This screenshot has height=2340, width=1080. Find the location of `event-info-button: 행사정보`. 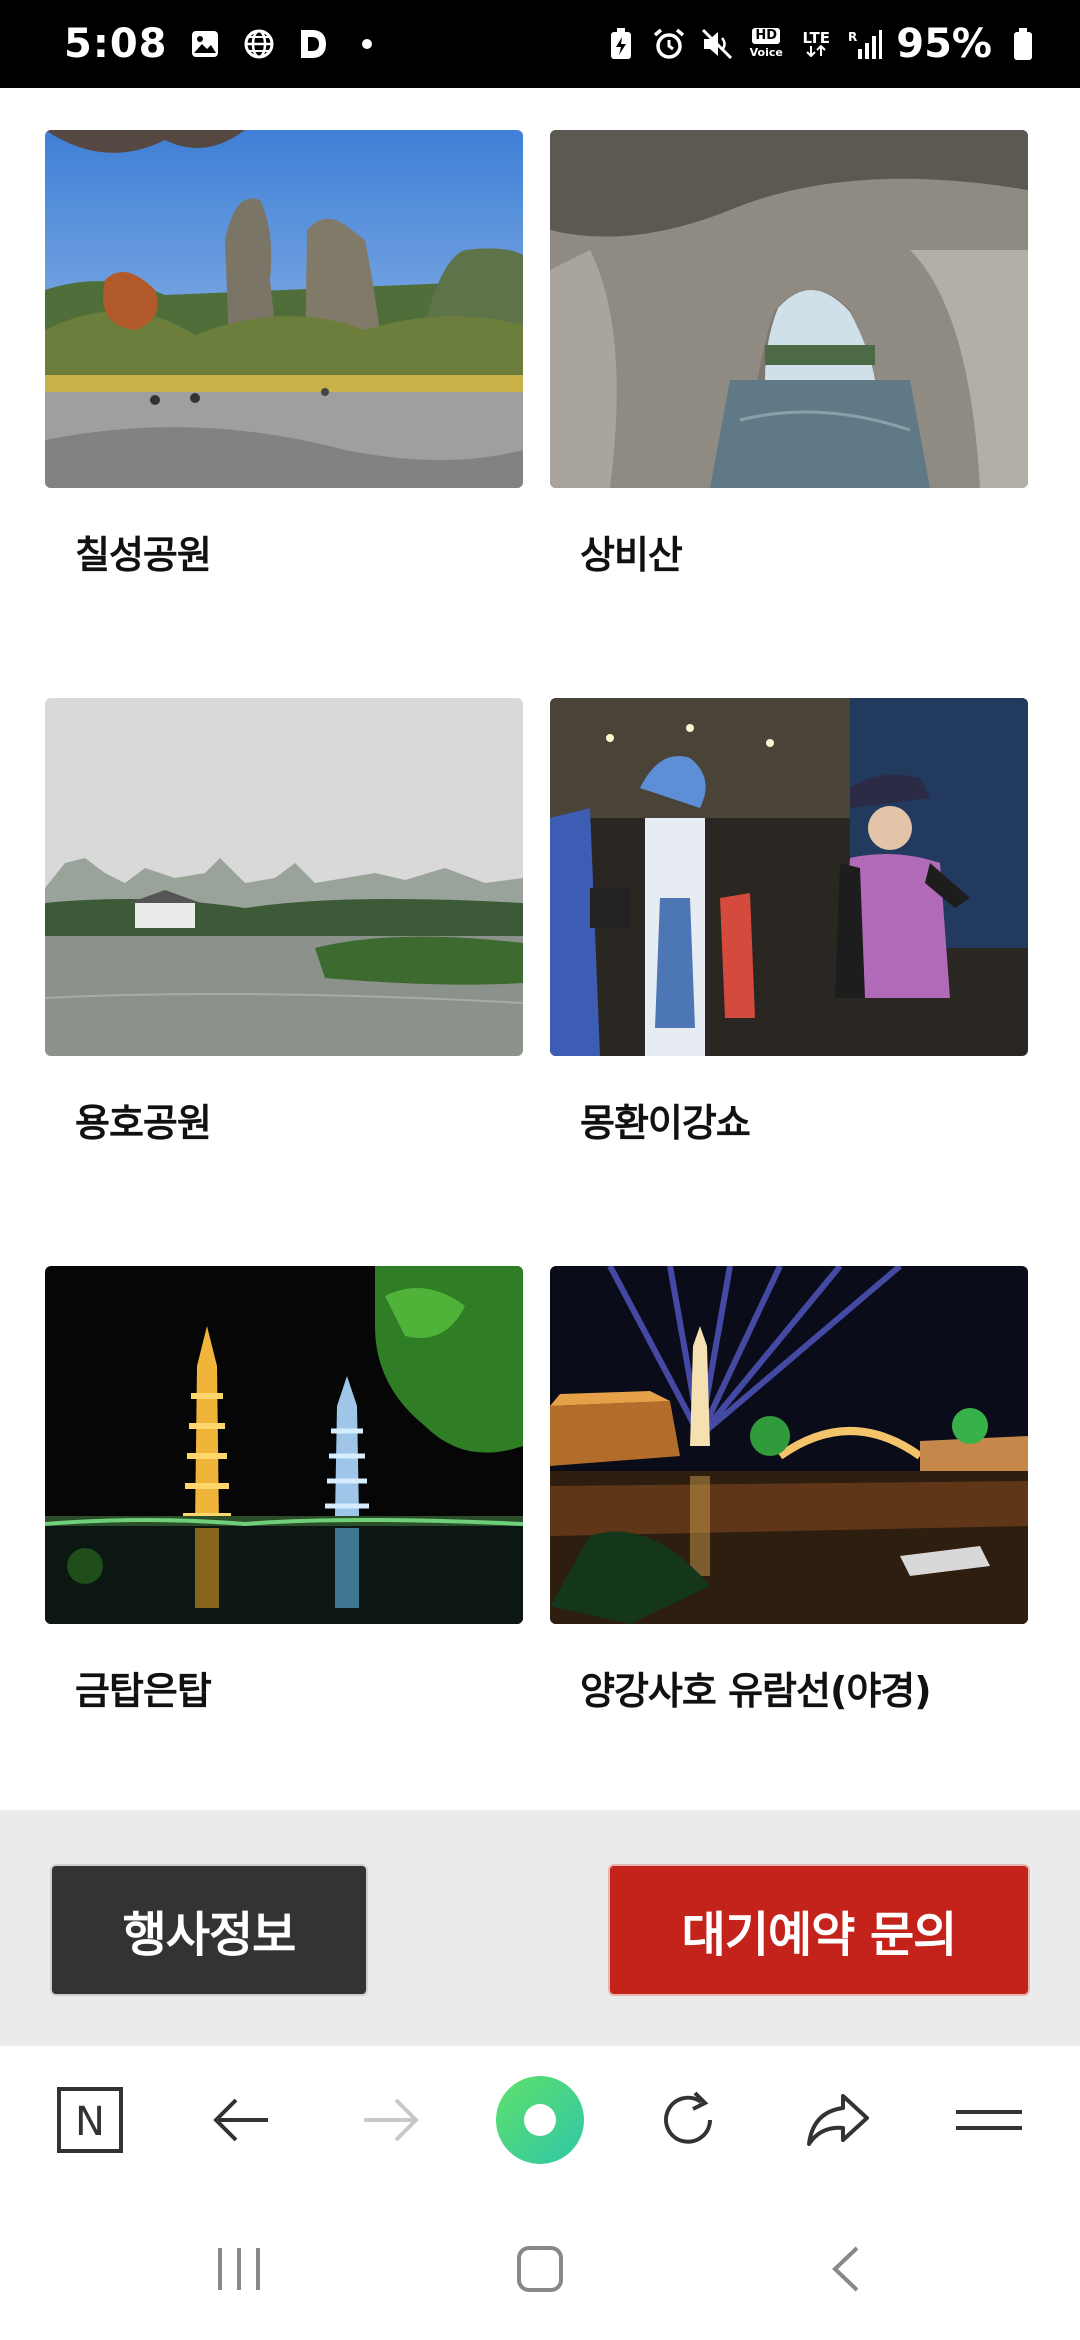

event-info-button: 행사정보 is located at coordinates (209, 1930).